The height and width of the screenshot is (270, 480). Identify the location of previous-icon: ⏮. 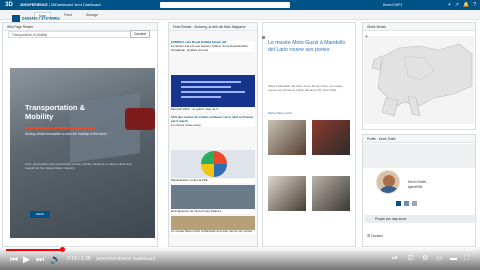
(14, 259).